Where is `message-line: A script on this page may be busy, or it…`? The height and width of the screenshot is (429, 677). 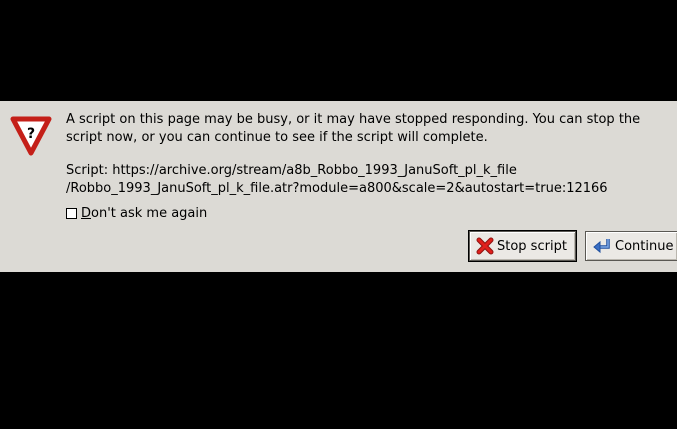
message-line: A script on this page may be busy, or it… is located at coordinates (353, 119).